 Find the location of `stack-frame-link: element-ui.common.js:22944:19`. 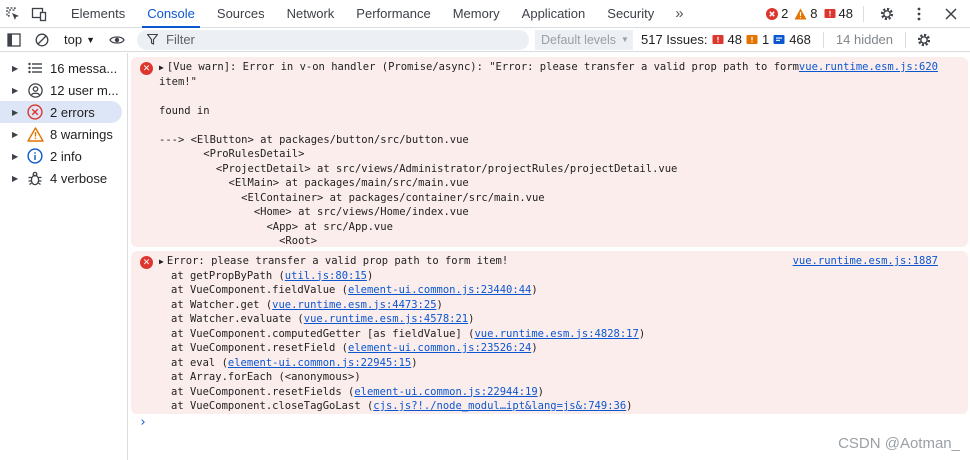

stack-frame-link: element-ui.common.js:22944:19 is located at coordinates (445, 392).